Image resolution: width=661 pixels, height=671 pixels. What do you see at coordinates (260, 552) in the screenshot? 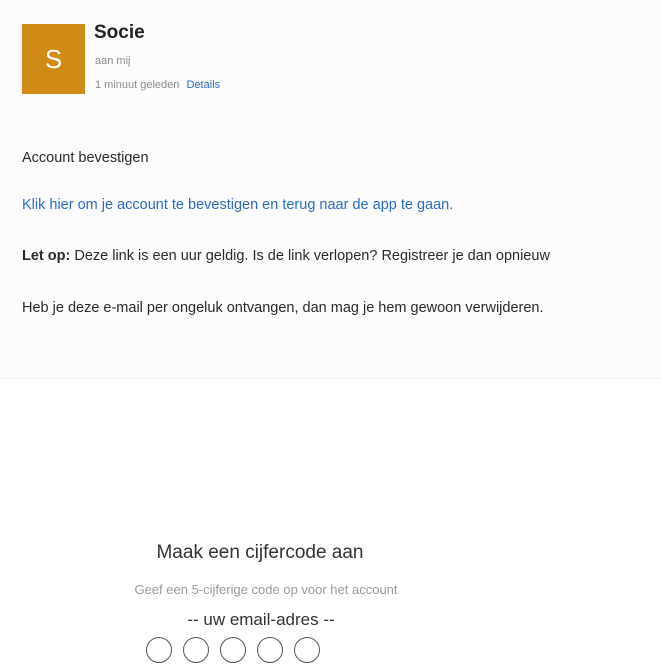
I see `pin-title: Maak een cijfercode aan` at bounding box center [260, 552].